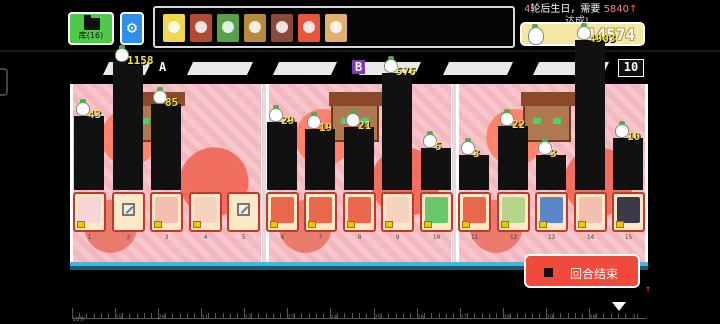 The width and height of the screenshot is (720, 324). I want to click on card-slot-bow, so click(513, 212).